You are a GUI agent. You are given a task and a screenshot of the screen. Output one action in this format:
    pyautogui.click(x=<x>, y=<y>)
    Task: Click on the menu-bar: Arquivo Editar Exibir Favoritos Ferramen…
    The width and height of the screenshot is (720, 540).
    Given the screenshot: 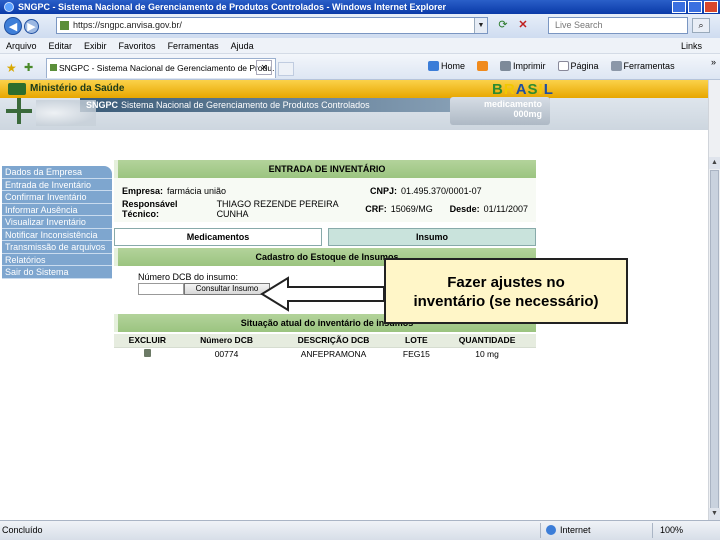 What is the action you would take?
    pyautogui.click(x=360, y=46)
    